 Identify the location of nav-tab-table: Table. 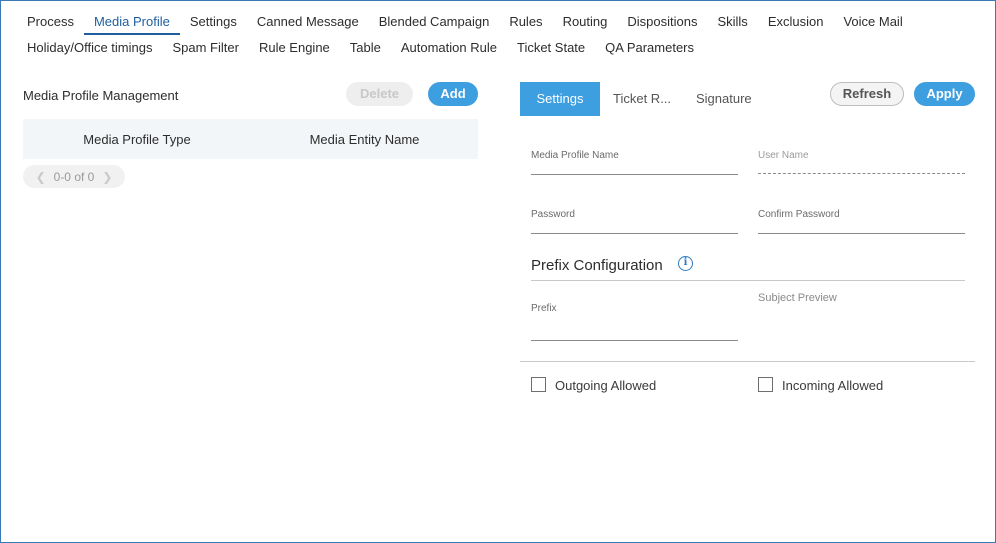
(365, 48).